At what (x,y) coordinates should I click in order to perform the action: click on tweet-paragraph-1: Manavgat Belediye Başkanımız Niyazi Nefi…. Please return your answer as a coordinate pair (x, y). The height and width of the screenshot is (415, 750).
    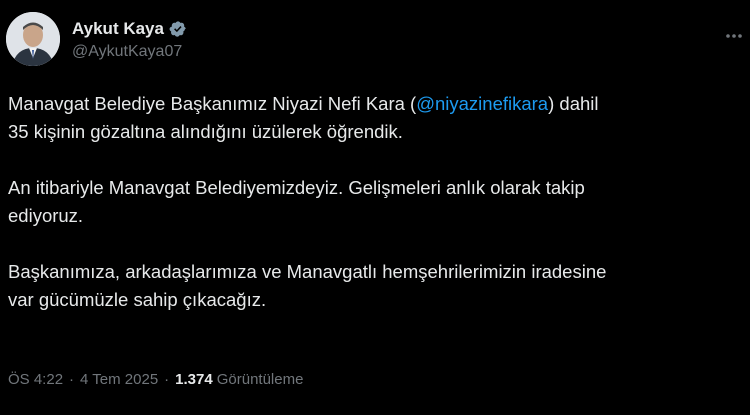
    Looking at the image, I should click on (379, 118).